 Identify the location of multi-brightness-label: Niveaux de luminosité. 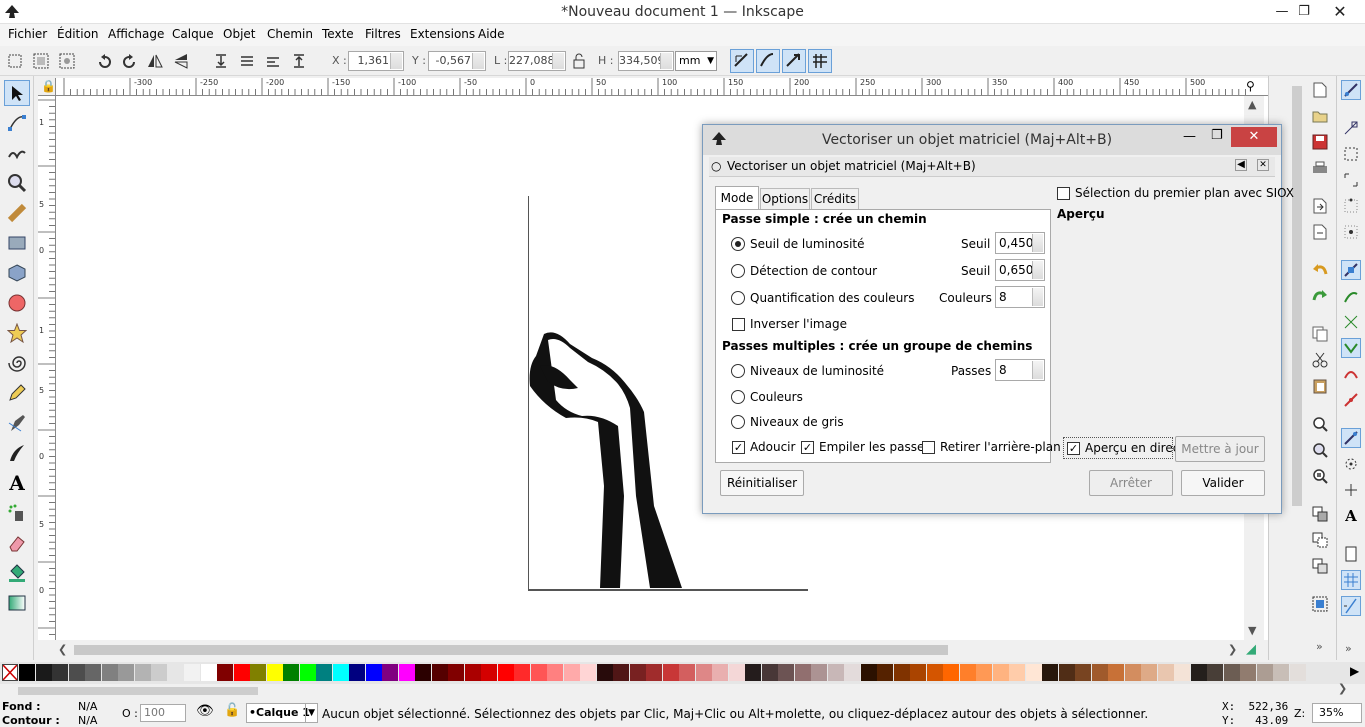
(817, 371).